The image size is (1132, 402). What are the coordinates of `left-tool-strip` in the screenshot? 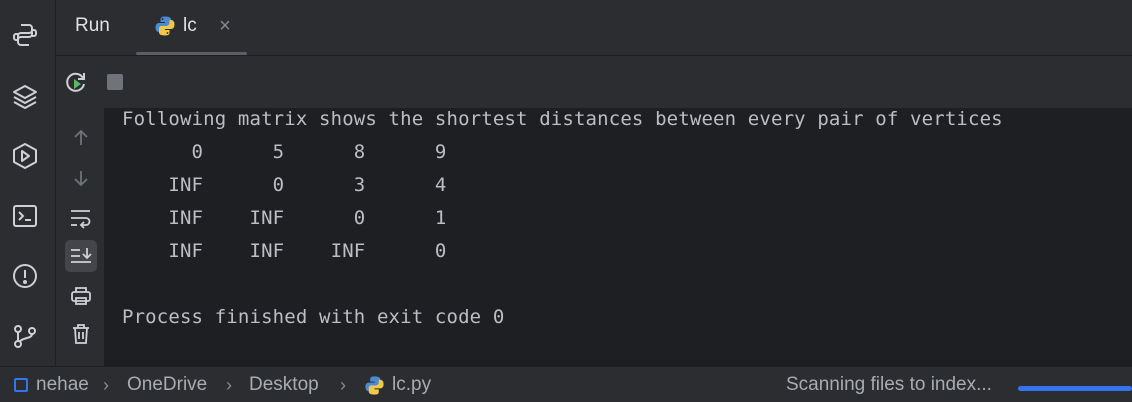 It's located at (28, 183).